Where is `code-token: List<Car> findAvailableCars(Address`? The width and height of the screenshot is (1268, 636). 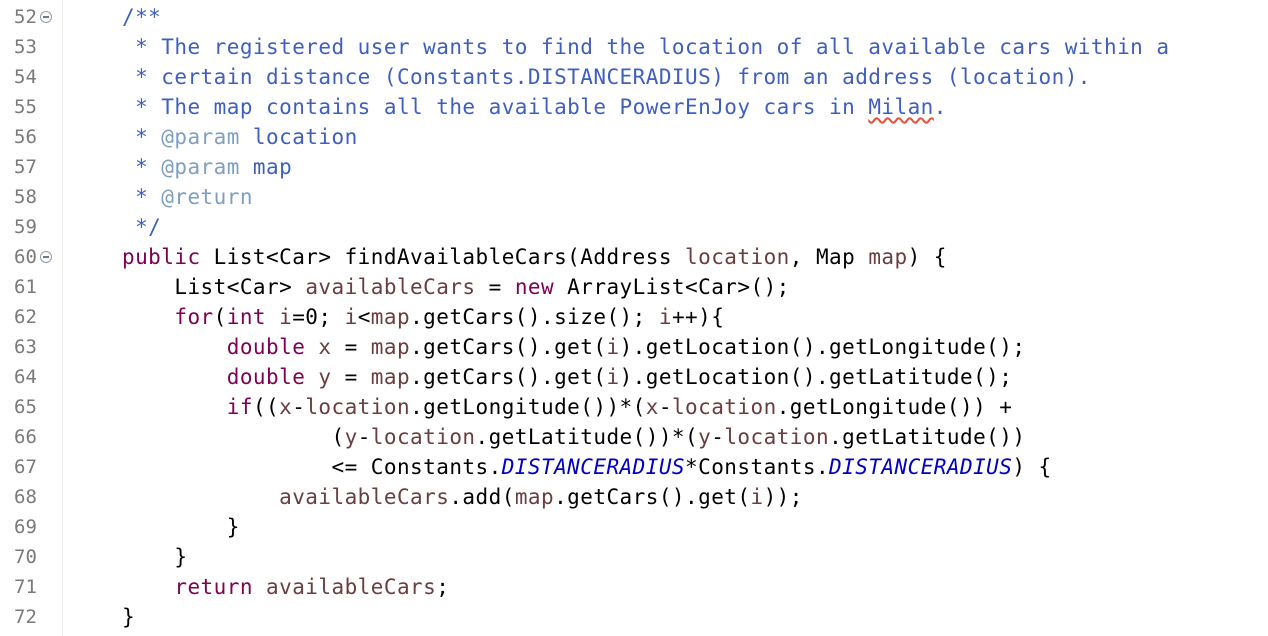 code-token: List<Car> findAvailableCars(Address is located at coordinates (443, 257).